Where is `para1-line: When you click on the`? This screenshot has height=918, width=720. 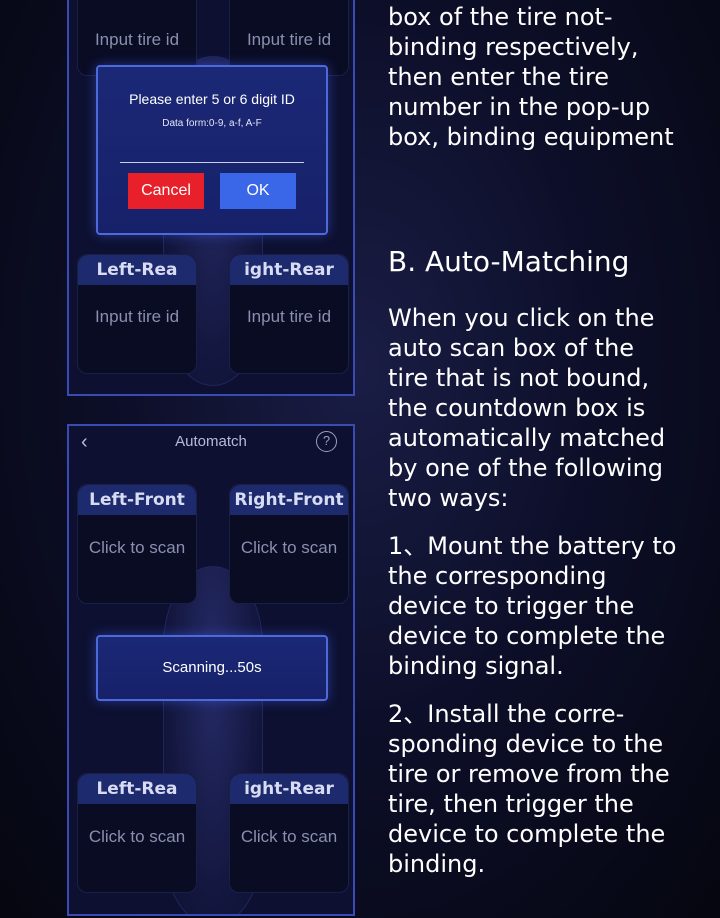
para1-line: When you click on the is located at coordinates (521, 318).